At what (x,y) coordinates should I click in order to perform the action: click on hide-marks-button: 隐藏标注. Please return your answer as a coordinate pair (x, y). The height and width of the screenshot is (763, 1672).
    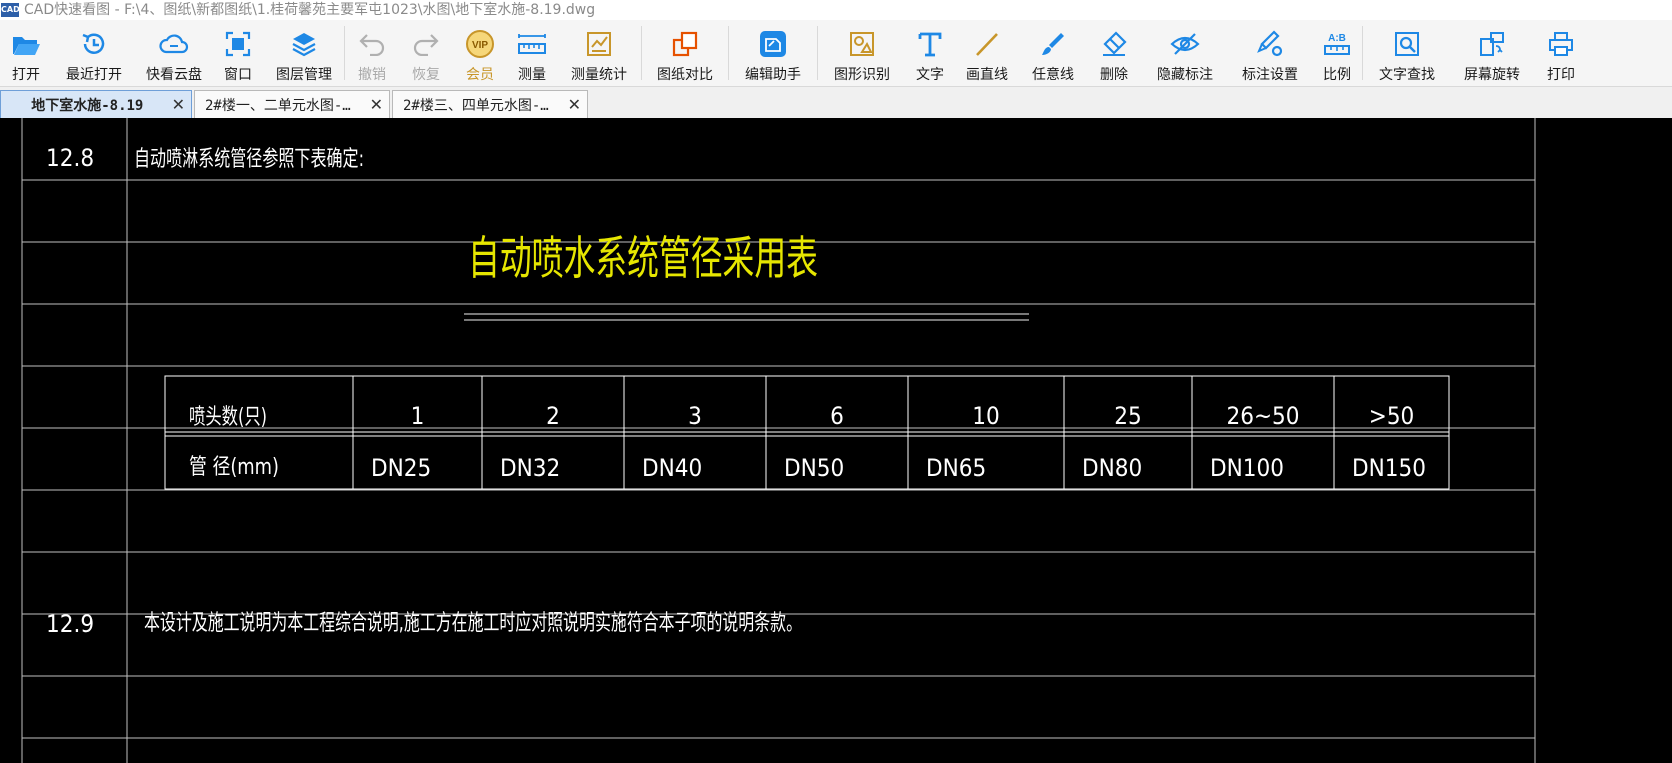
    Looking at the image, I should click on (1185, 53).